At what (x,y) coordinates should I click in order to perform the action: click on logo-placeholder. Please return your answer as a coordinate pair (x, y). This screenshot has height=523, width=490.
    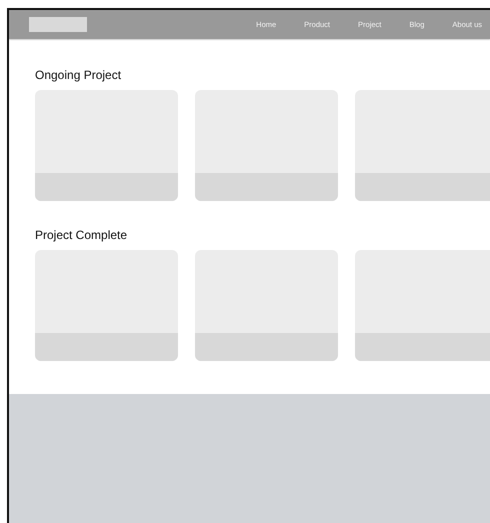
    Looking at the image, I should click on (58, 24).